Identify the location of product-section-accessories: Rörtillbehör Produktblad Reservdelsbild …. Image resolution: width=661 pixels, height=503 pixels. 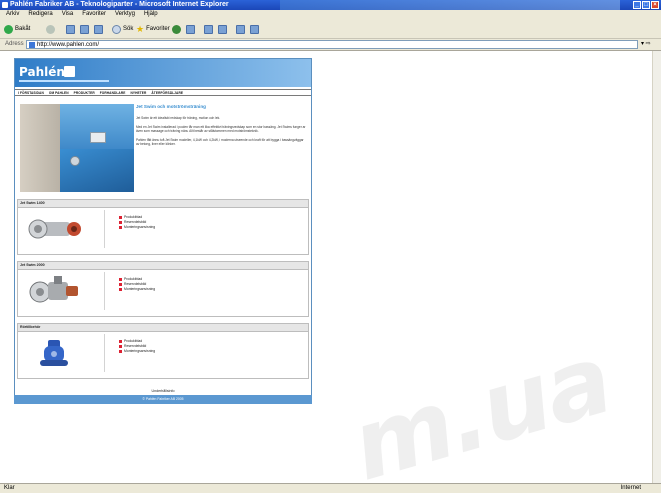
(163, 351).